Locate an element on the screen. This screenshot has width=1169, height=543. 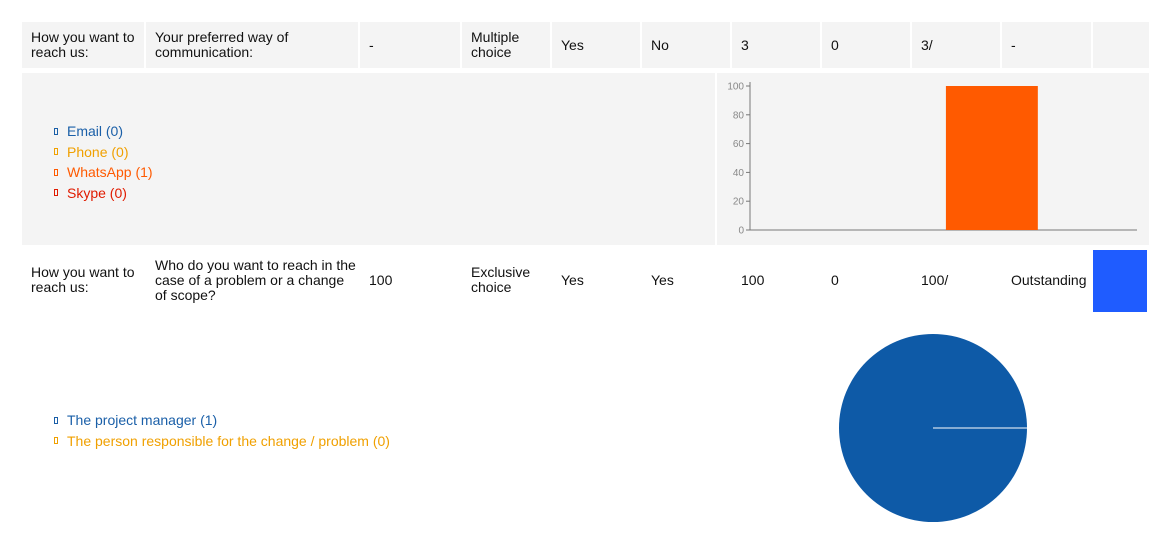
flag-cell: Yes is located at coordinates (662, 279).